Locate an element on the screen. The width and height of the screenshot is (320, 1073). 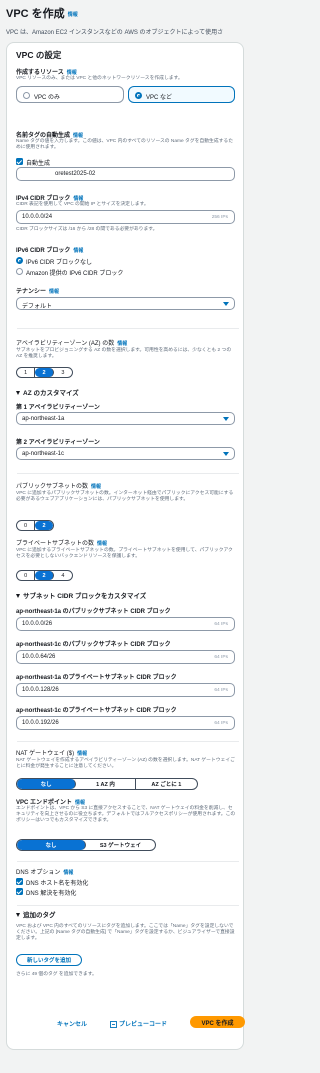
subnet-cidr-label: ap-northeast-1a のパブリックサブネット CIDR ブロック is located at coordinates (93, 612).